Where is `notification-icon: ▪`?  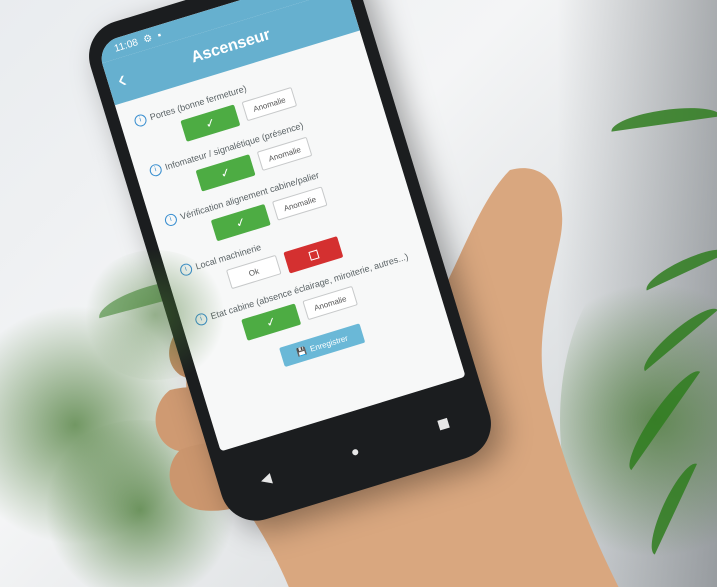 notification-icon: ▪ is located at coordinates (159, 35).